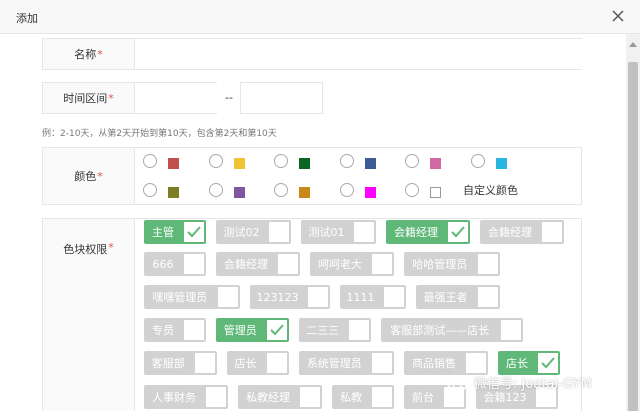 This screenshot has height=411, width=640. Describe the element at coordinates (175, 264) in the screenshot. I see `role-toggle: 666` at that location.